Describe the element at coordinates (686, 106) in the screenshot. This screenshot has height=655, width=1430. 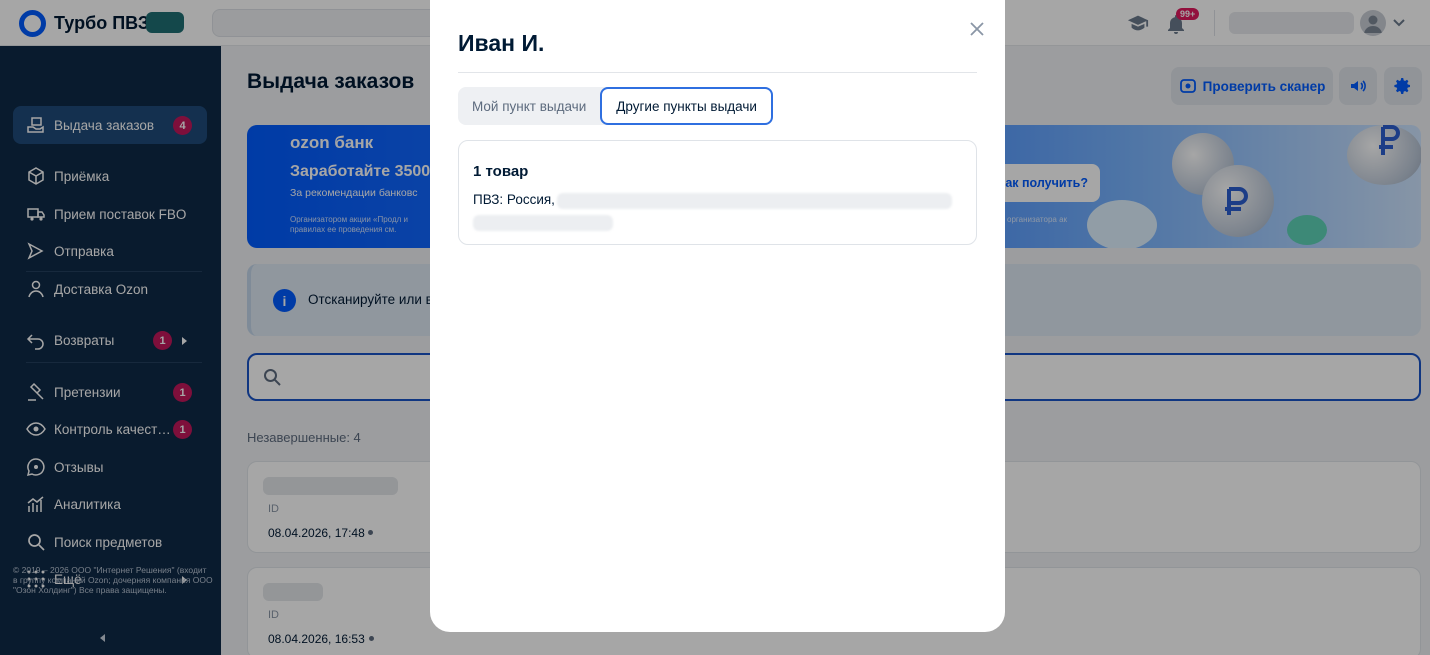
I see `tab-other-pickup-points: Другие пункты выдачи` at that location.